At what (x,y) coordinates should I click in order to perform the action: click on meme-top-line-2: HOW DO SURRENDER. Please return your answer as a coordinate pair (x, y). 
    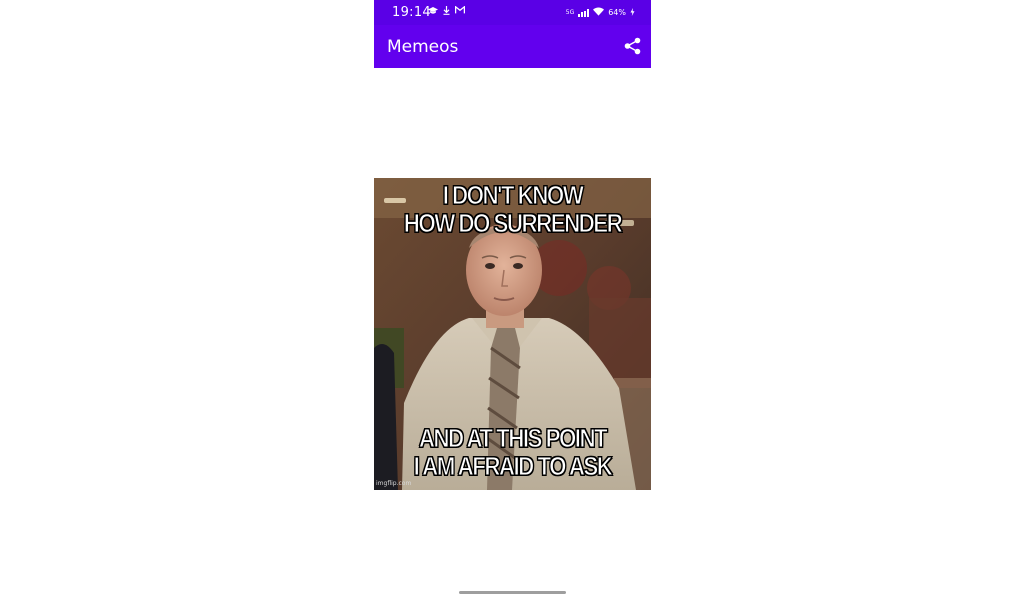
    Looking at the image, I should click on (513, 223).